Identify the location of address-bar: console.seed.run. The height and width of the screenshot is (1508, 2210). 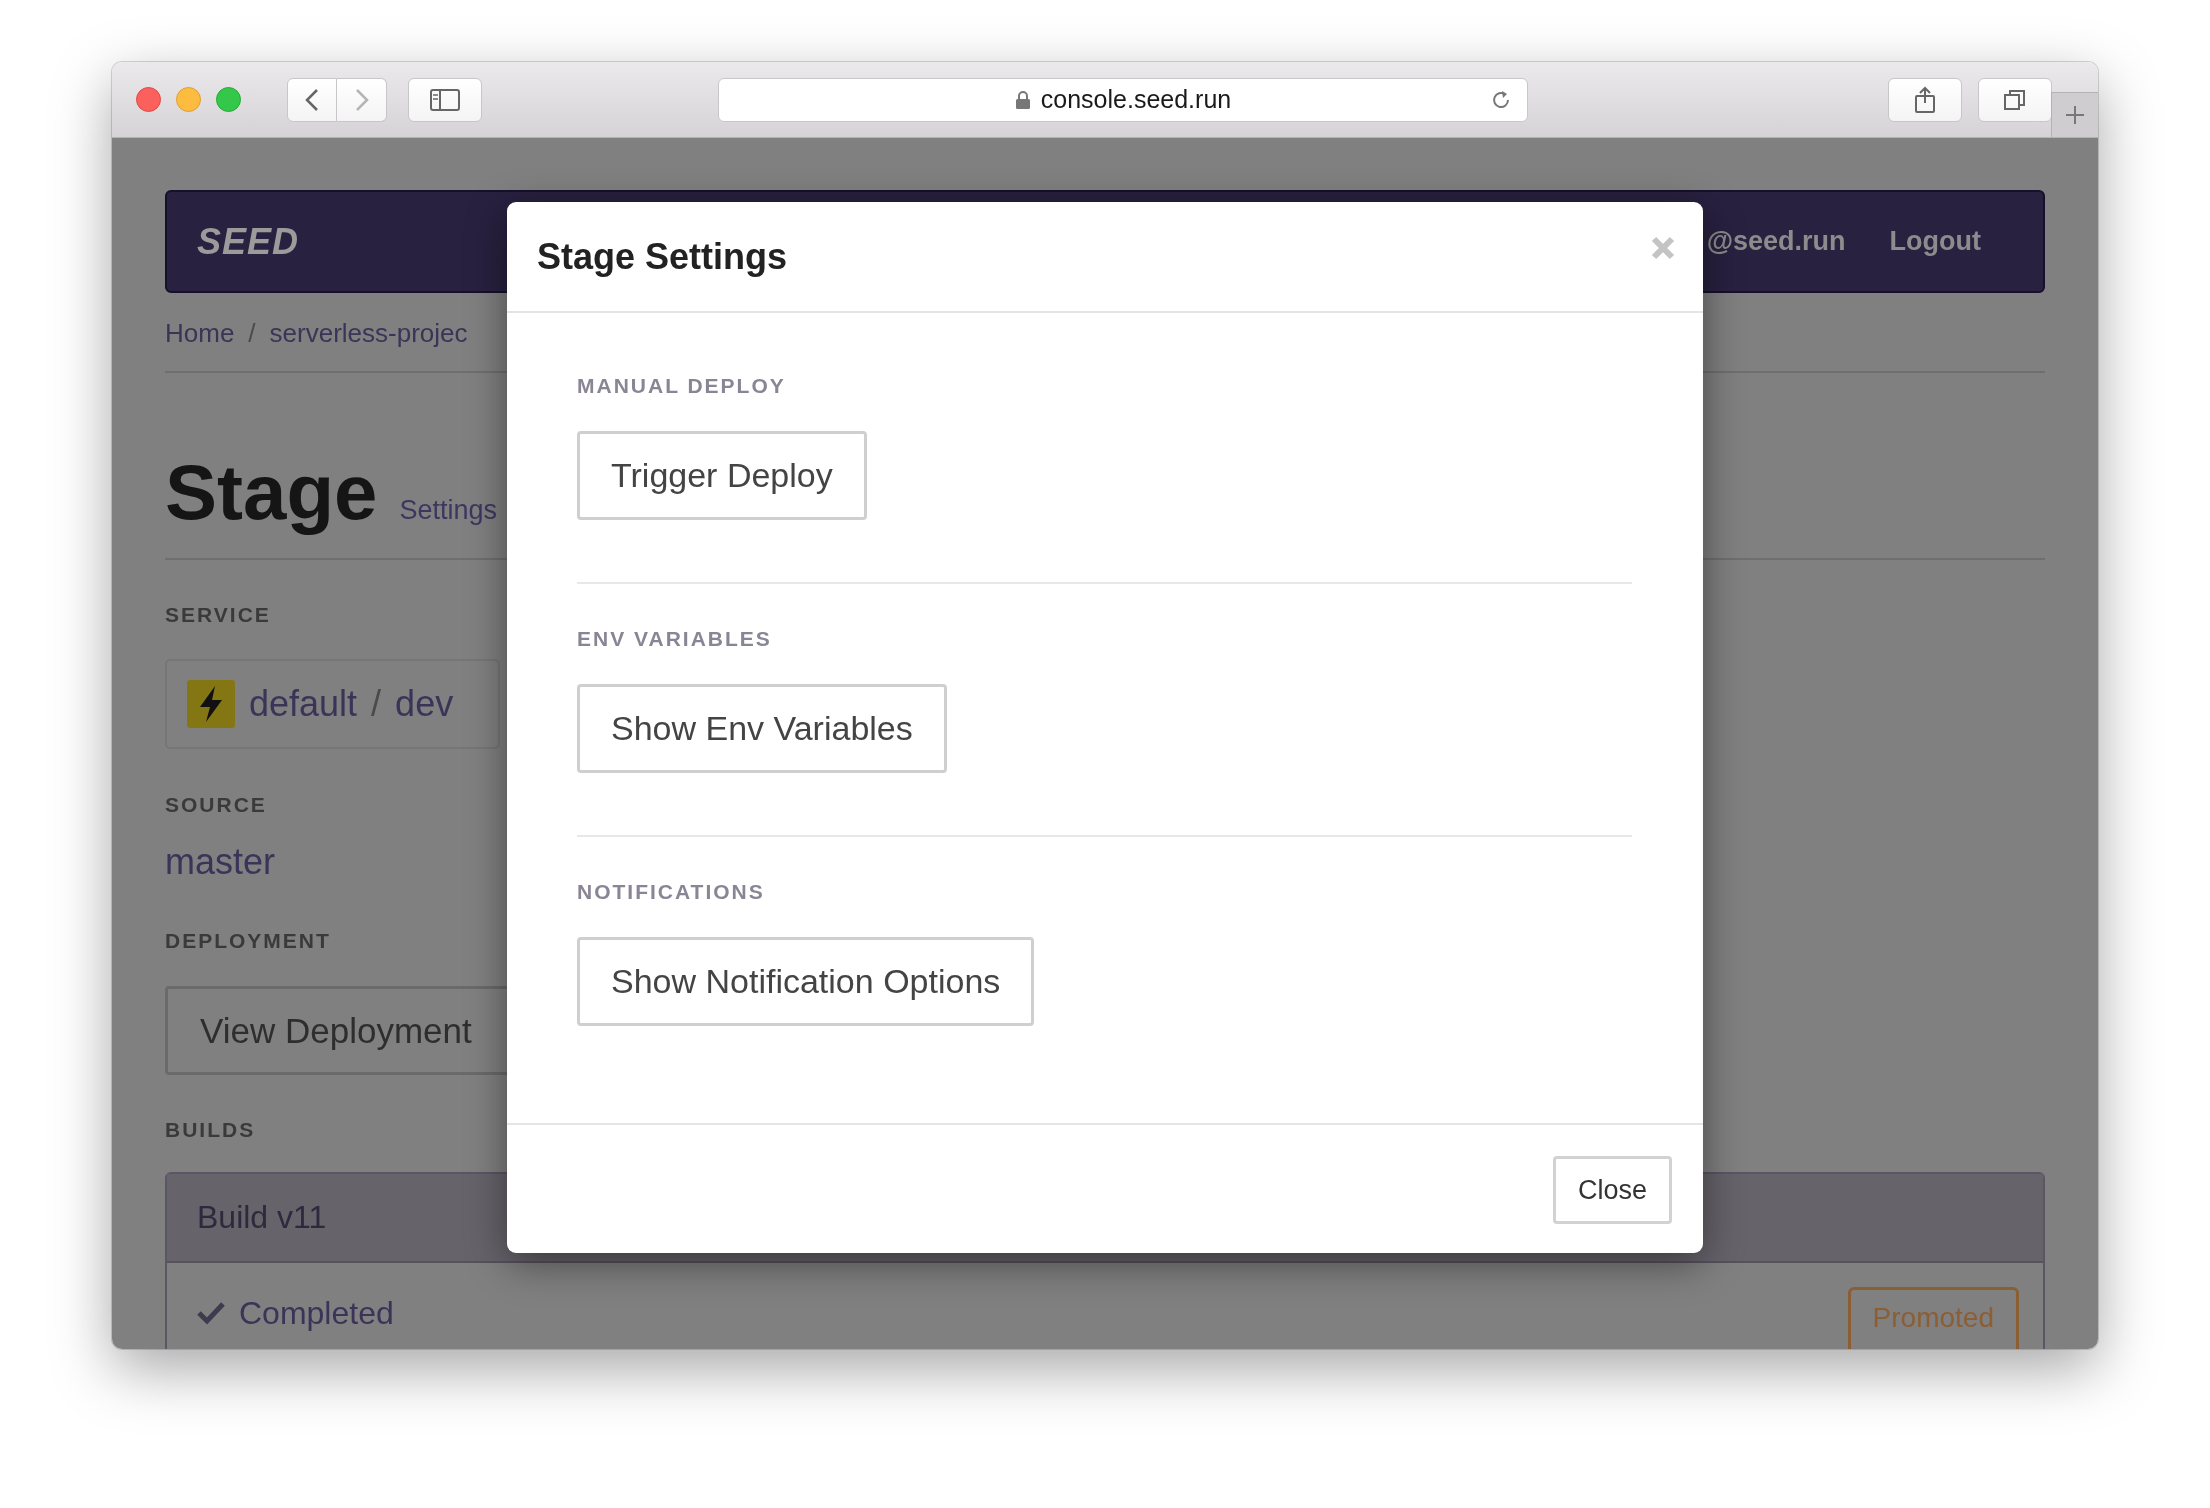
(1123, 99).